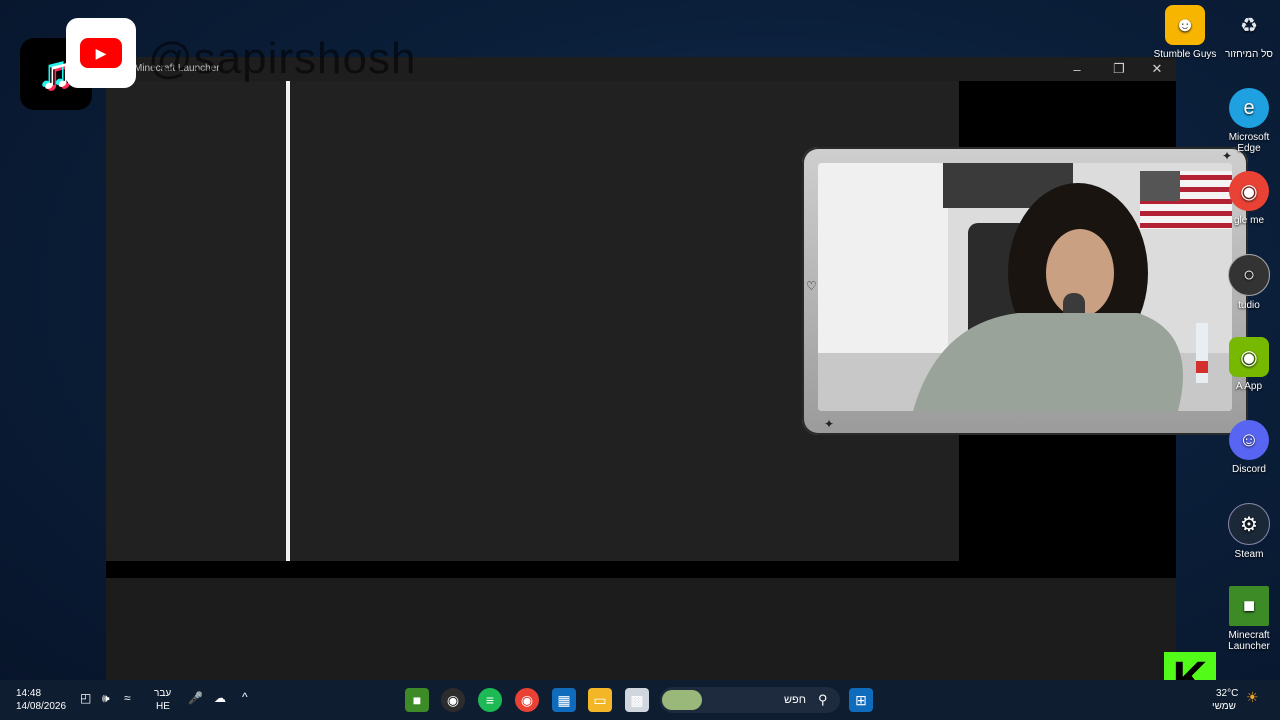  I want to click on desktop-icon-label: Microsoft Edge, so click(1249, 143).